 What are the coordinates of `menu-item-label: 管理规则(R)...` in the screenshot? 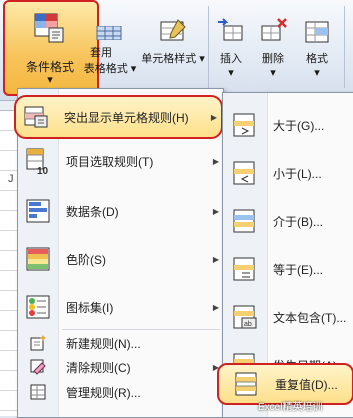 It's located at (103, 392).